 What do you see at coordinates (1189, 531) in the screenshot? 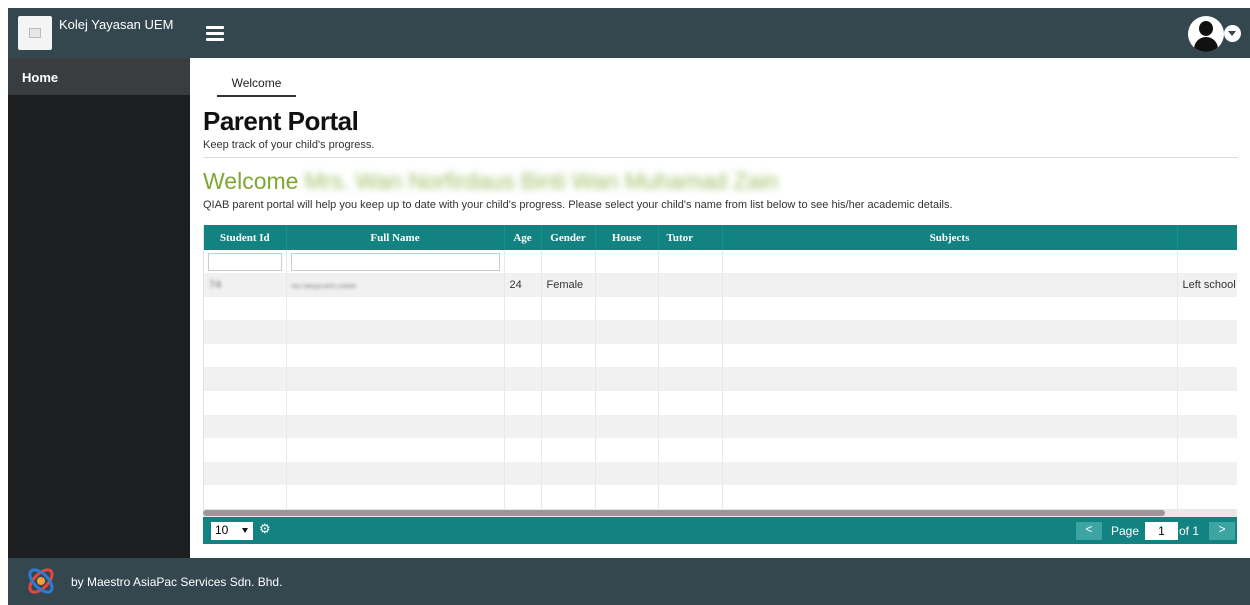
I see `page-total-label: of 1` at bounding box center [1189, 531].